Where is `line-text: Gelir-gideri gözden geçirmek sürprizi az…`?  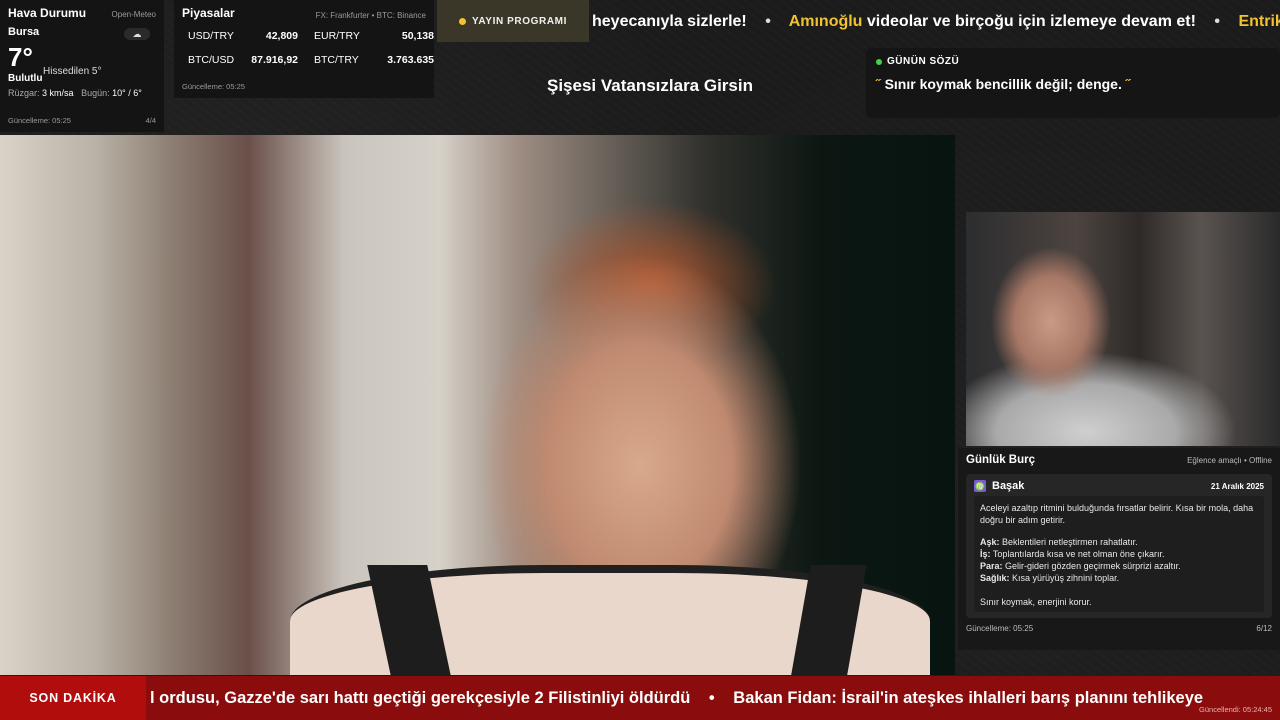
line-text: Gelir-gideri gözden geçirmek sürprizi az… is located at coordinates (1093, 566).